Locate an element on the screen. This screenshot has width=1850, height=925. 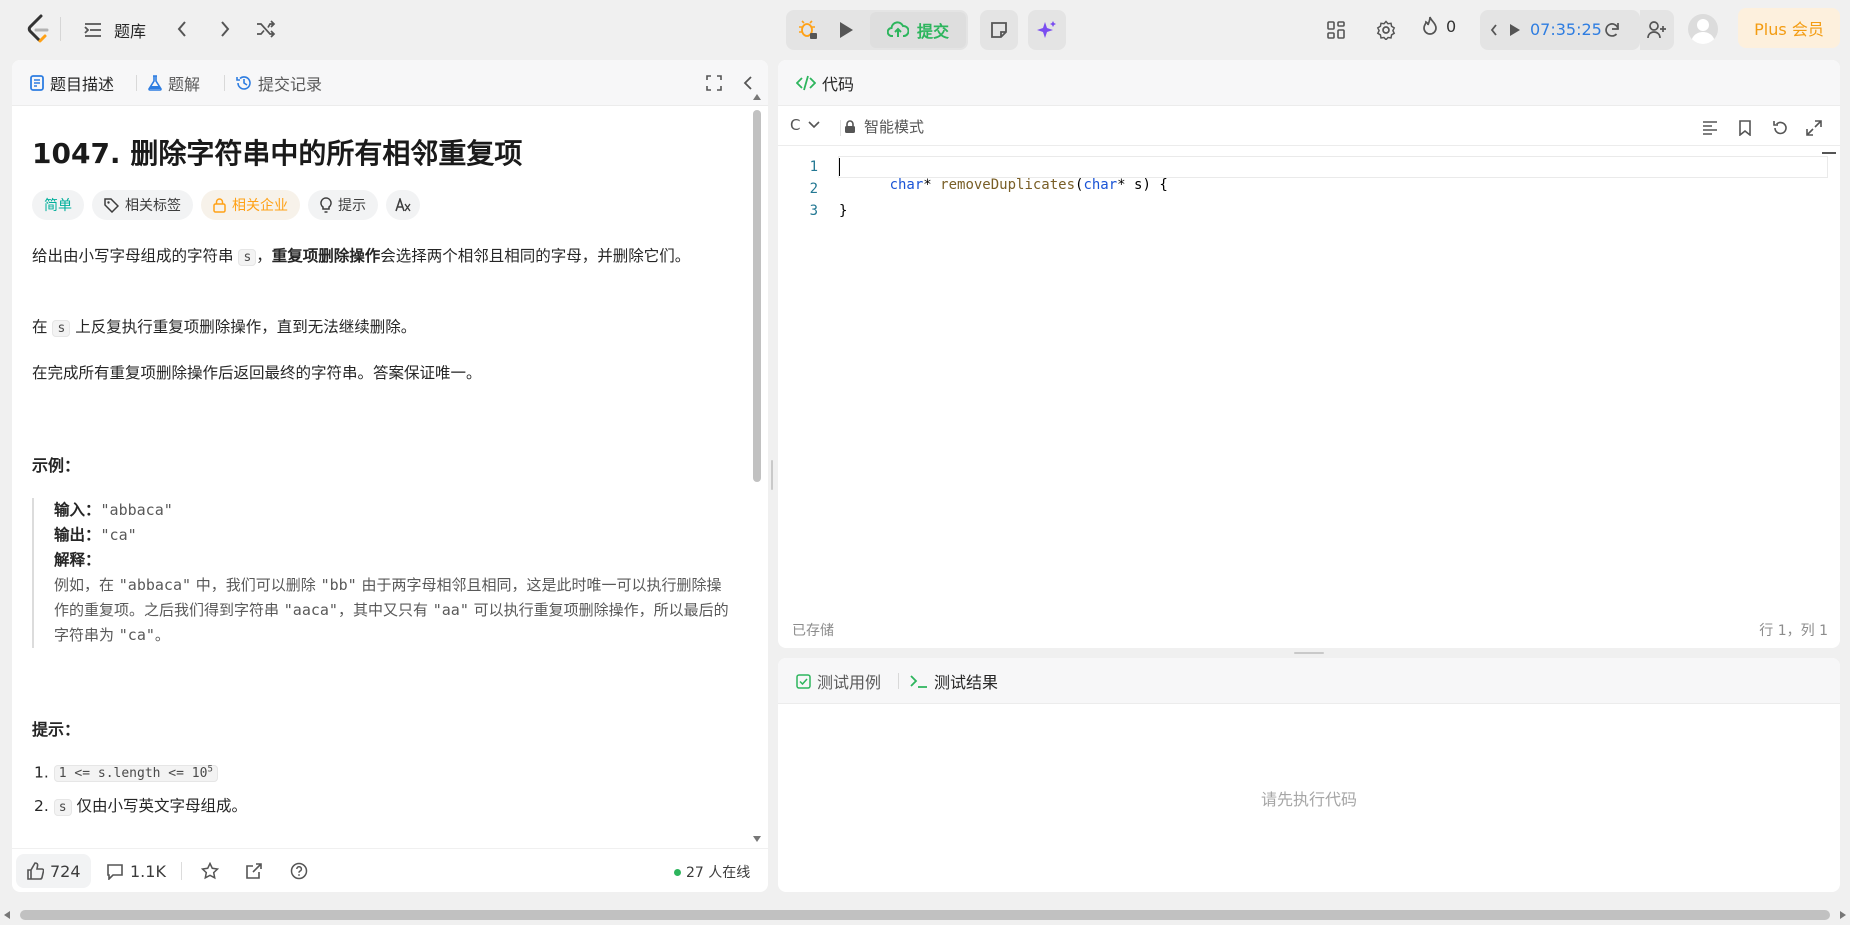
align-left-icon is located at coordinates (1710, 128).